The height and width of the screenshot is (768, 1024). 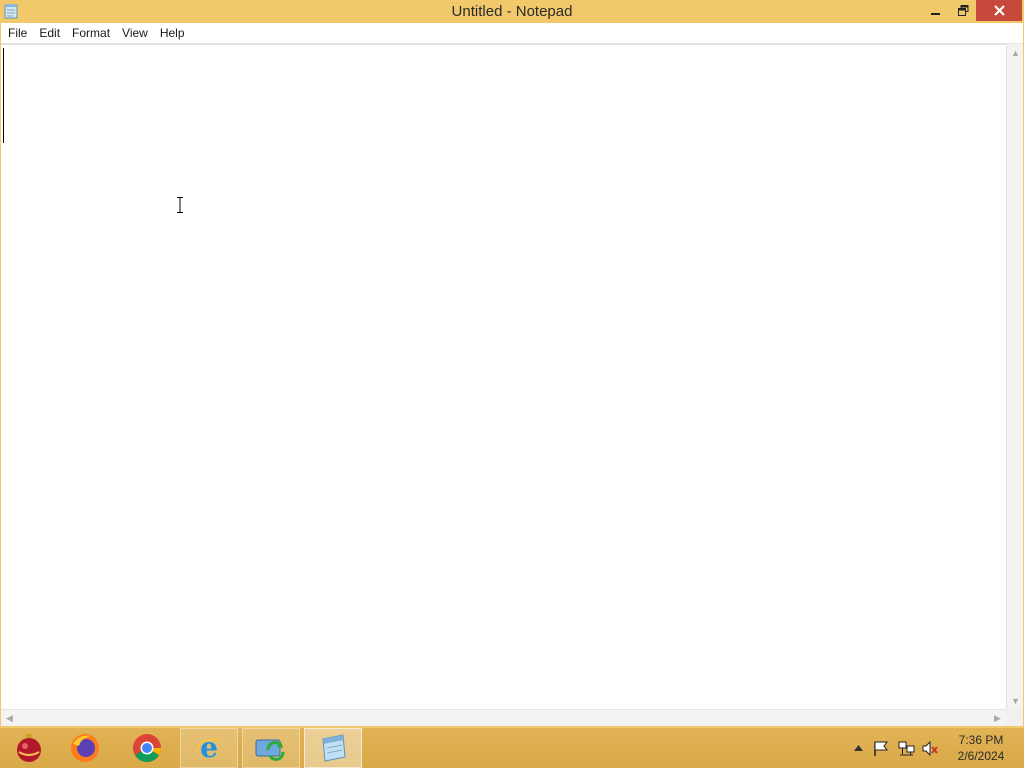 What do you see at coordinates (512, 33) in the screenshot?
I see `menu-bar: File Edit Format View Help` at bounding box center [512, 33].